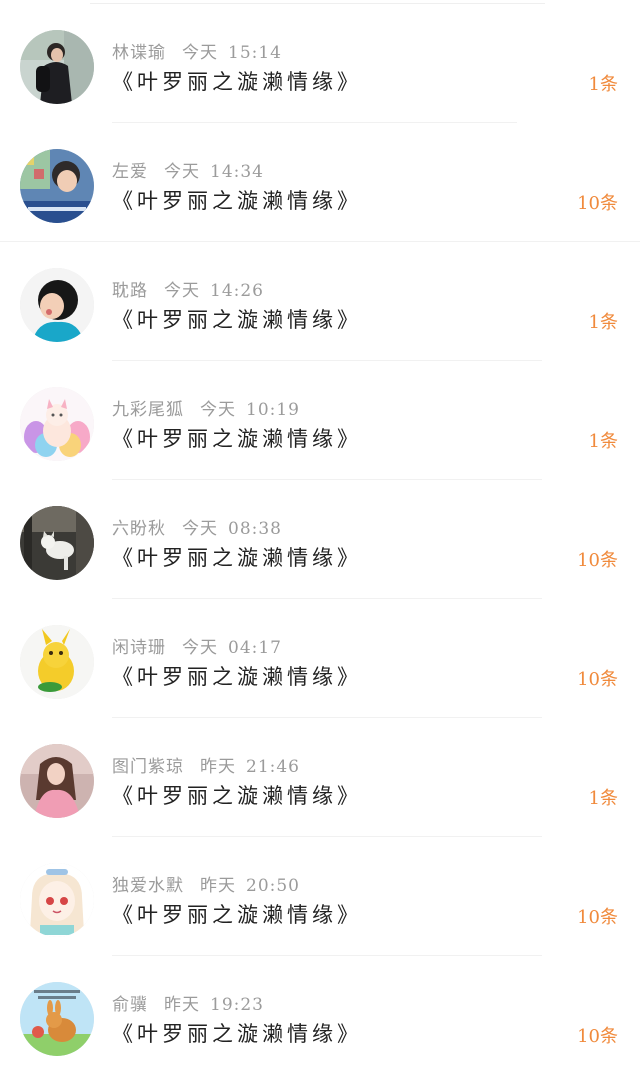 The width and height of the screenshot is (640, 1075). I want to click on comment-time: 14:26, so click(237, 291).